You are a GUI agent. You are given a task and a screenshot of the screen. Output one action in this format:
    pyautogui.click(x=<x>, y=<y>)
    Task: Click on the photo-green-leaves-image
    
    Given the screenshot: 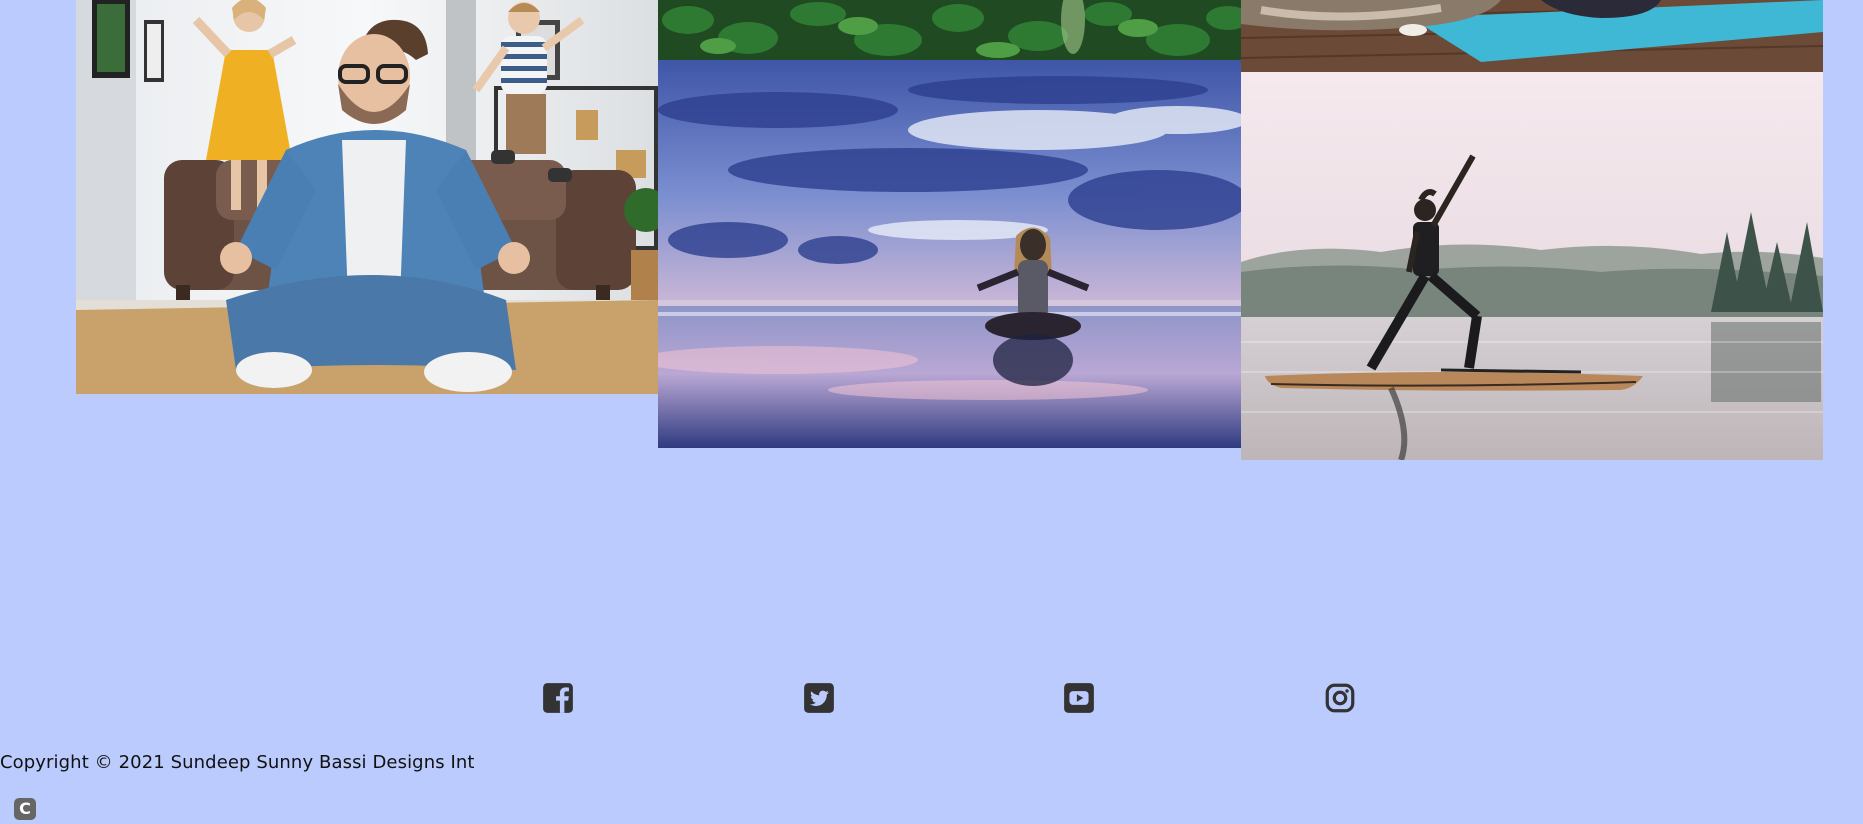 What is the action you would take?
    pyautogui.click(x=949, y=30)
    